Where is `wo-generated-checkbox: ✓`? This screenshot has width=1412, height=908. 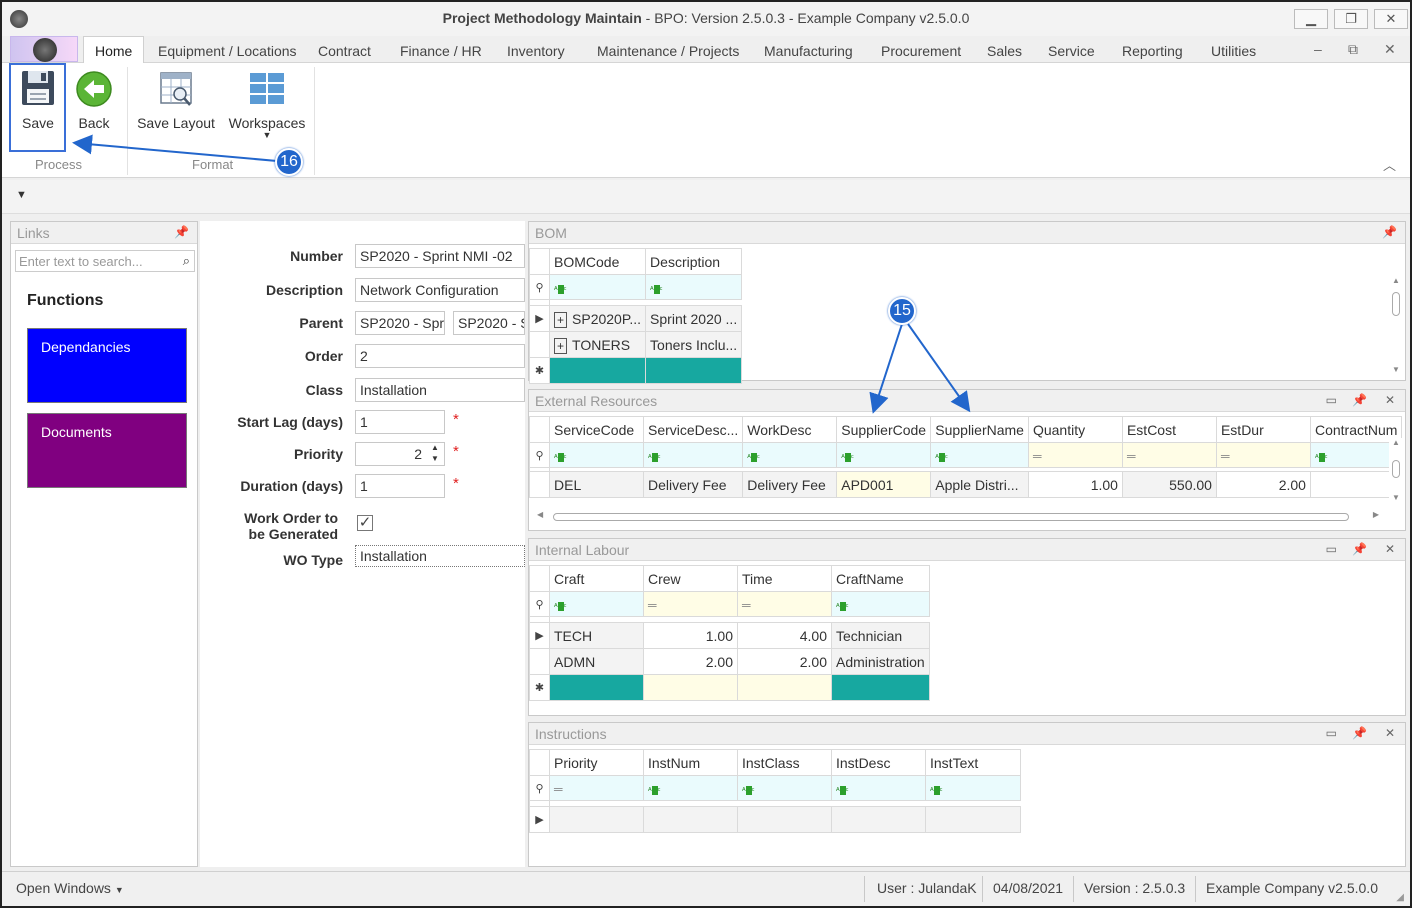 wo-generated-checkbox: ✓ is located at coordinates (365, 523).